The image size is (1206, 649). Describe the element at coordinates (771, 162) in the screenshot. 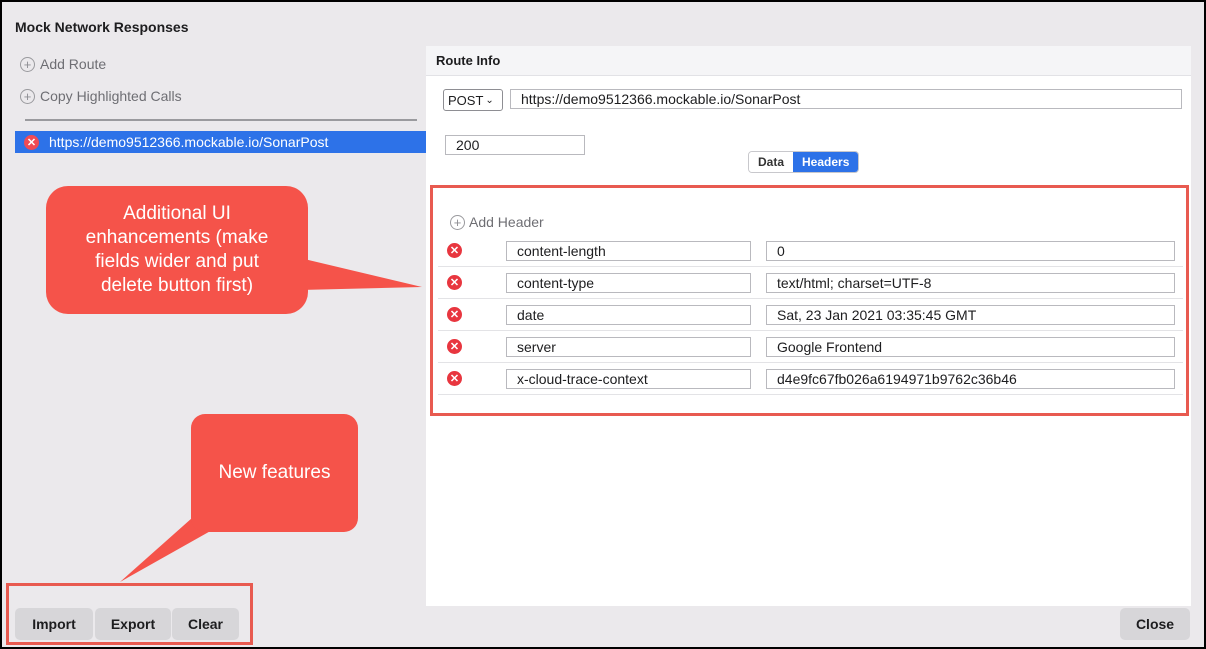

I see `tab-data: Data` at that location.